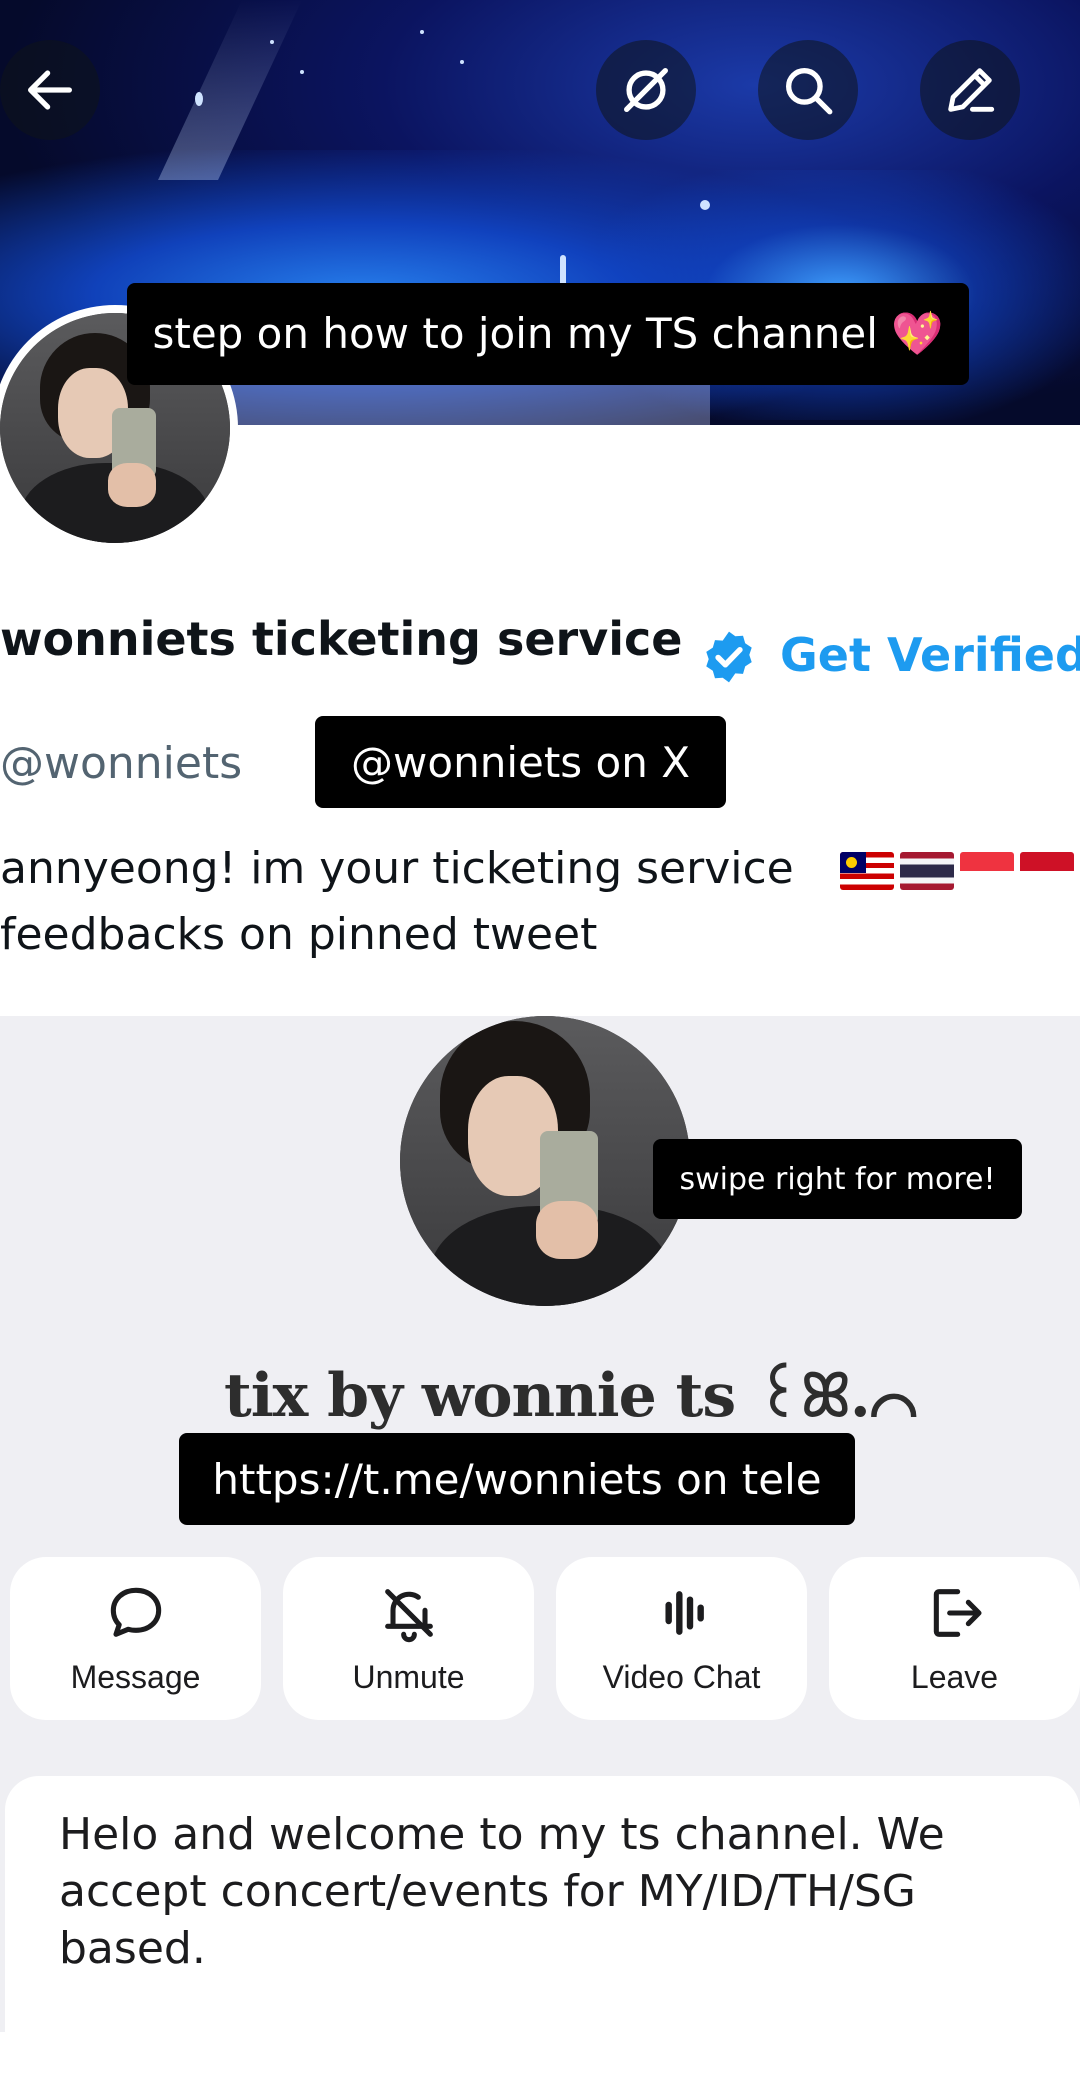 This screenshot has height=2076, width=1080. I want to click on profile-name: wonniets ticketing service, so click(341, 639).